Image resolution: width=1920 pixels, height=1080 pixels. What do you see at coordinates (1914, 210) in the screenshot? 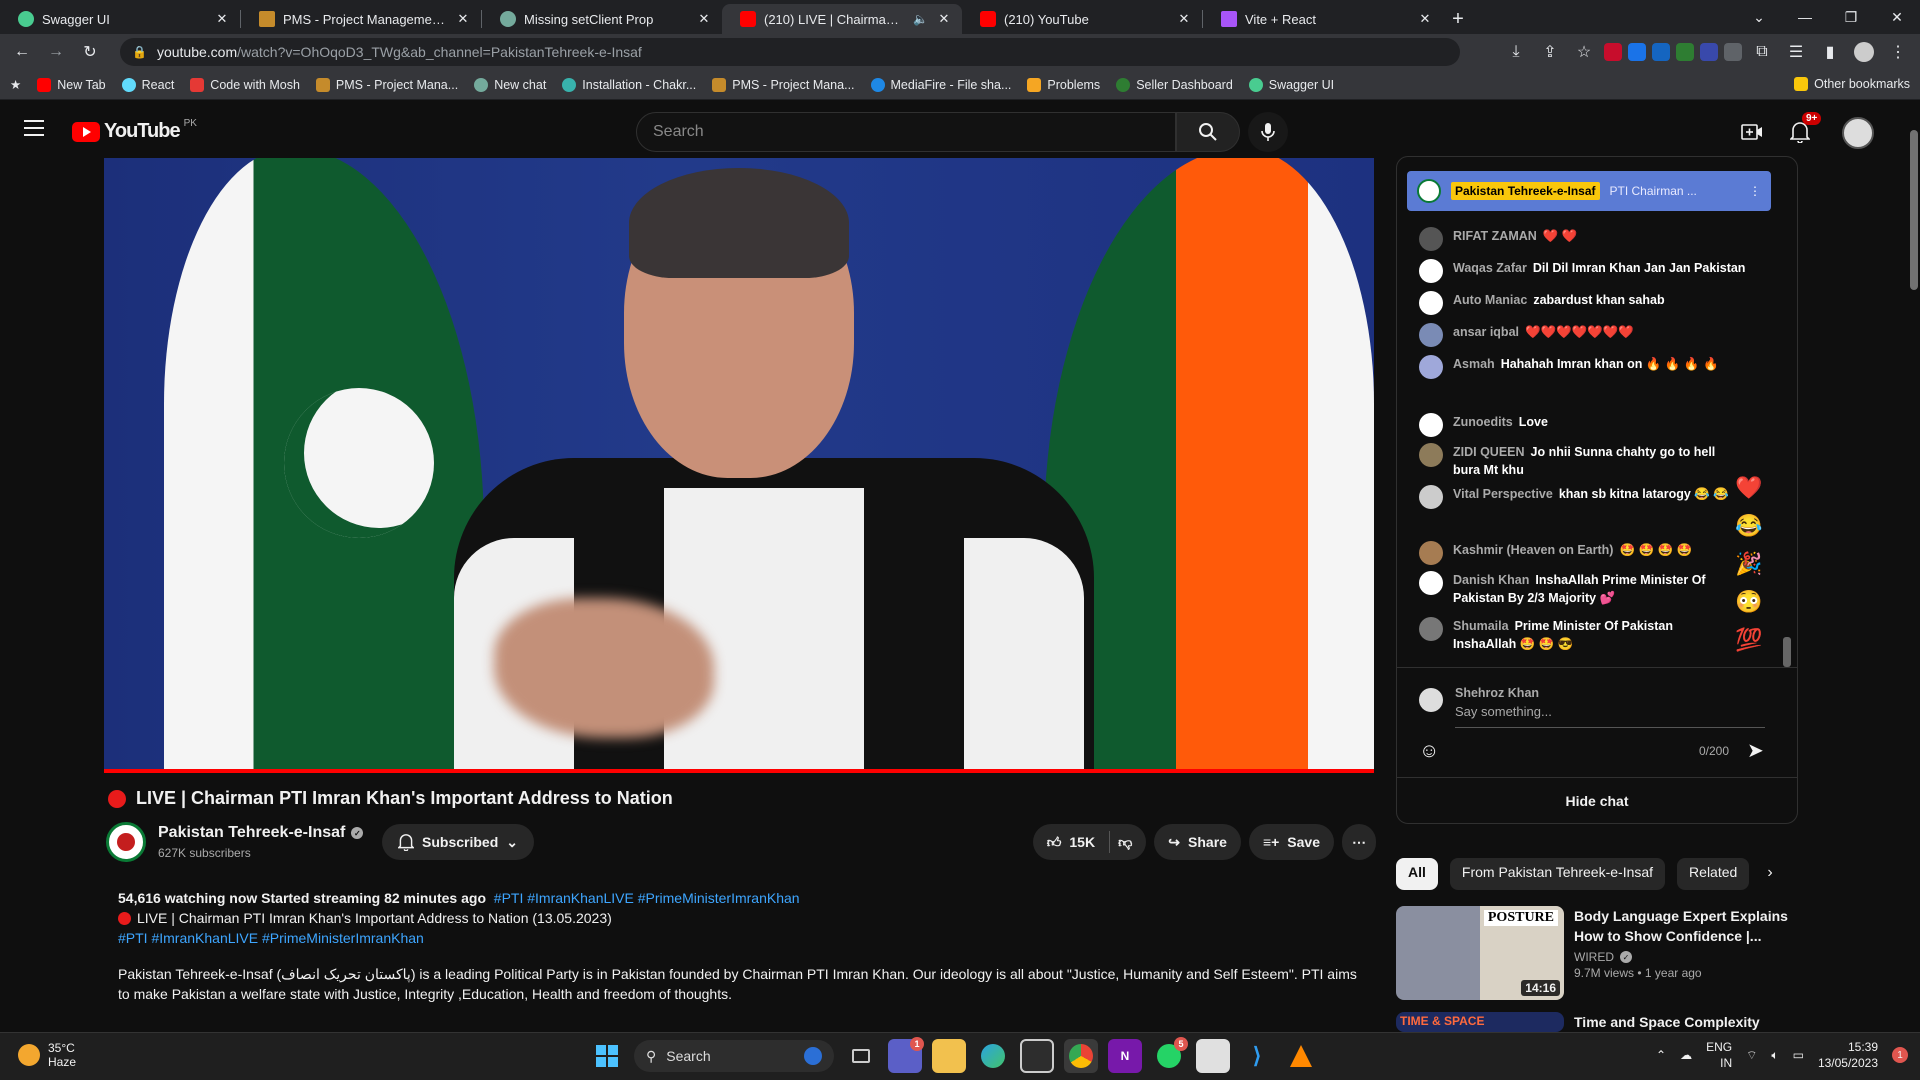
I see `scrollbar-thumb` at bounding box center [1914, 210].